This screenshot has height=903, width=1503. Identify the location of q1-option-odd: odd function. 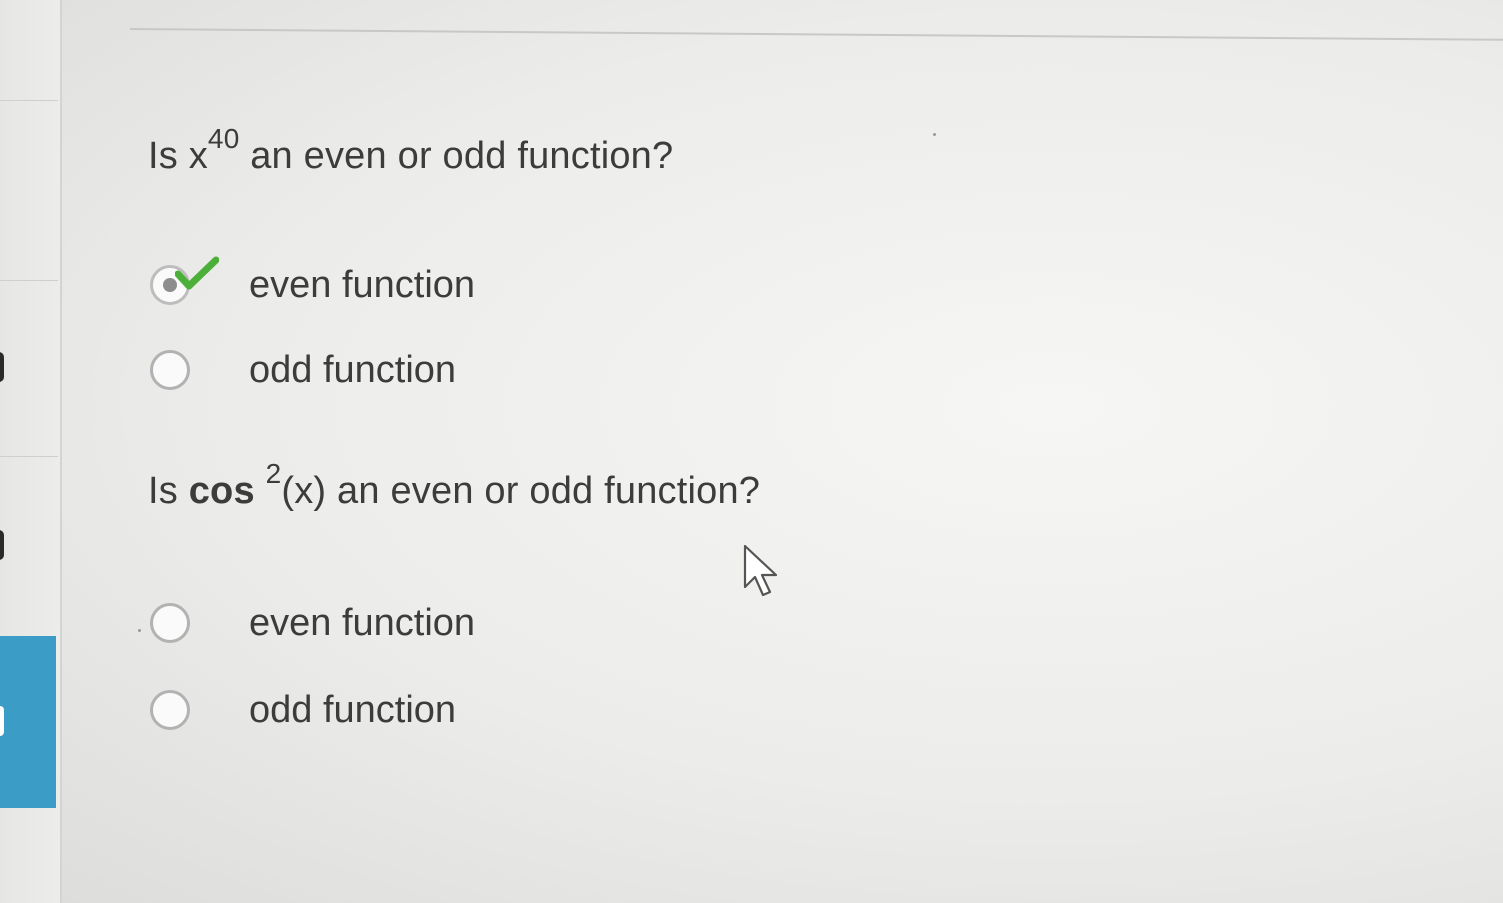
(303, 370).